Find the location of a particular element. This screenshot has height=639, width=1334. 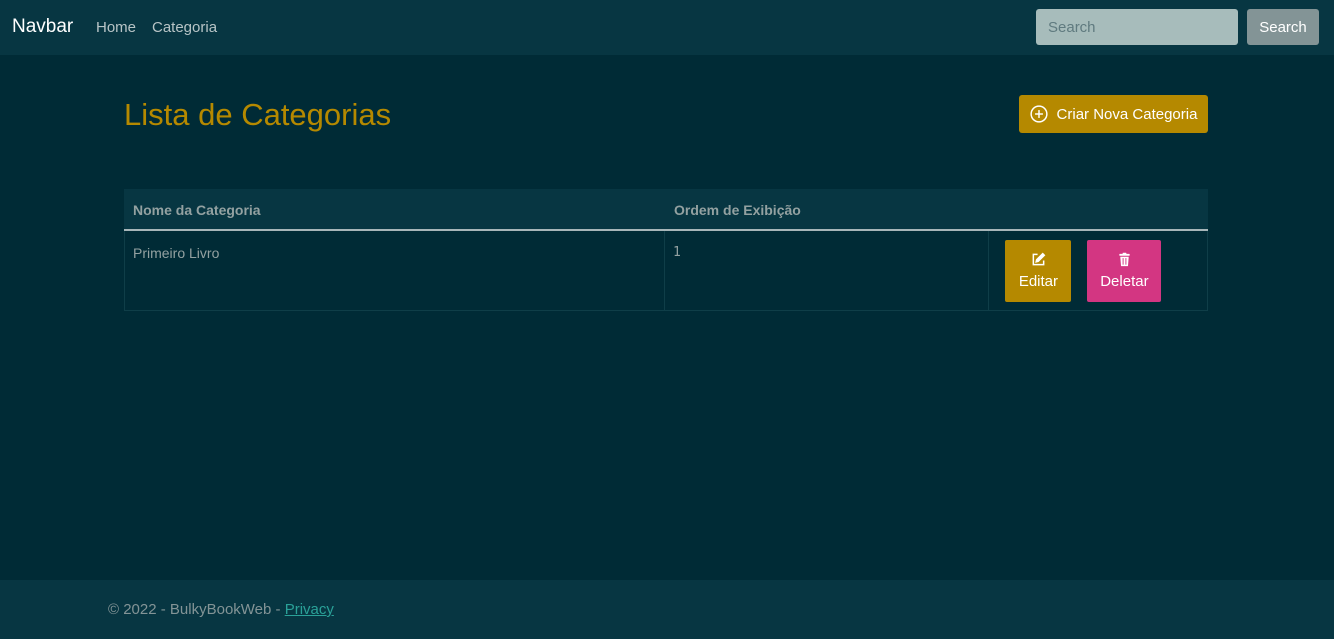

search-input is located at coordinates (1137, 27).